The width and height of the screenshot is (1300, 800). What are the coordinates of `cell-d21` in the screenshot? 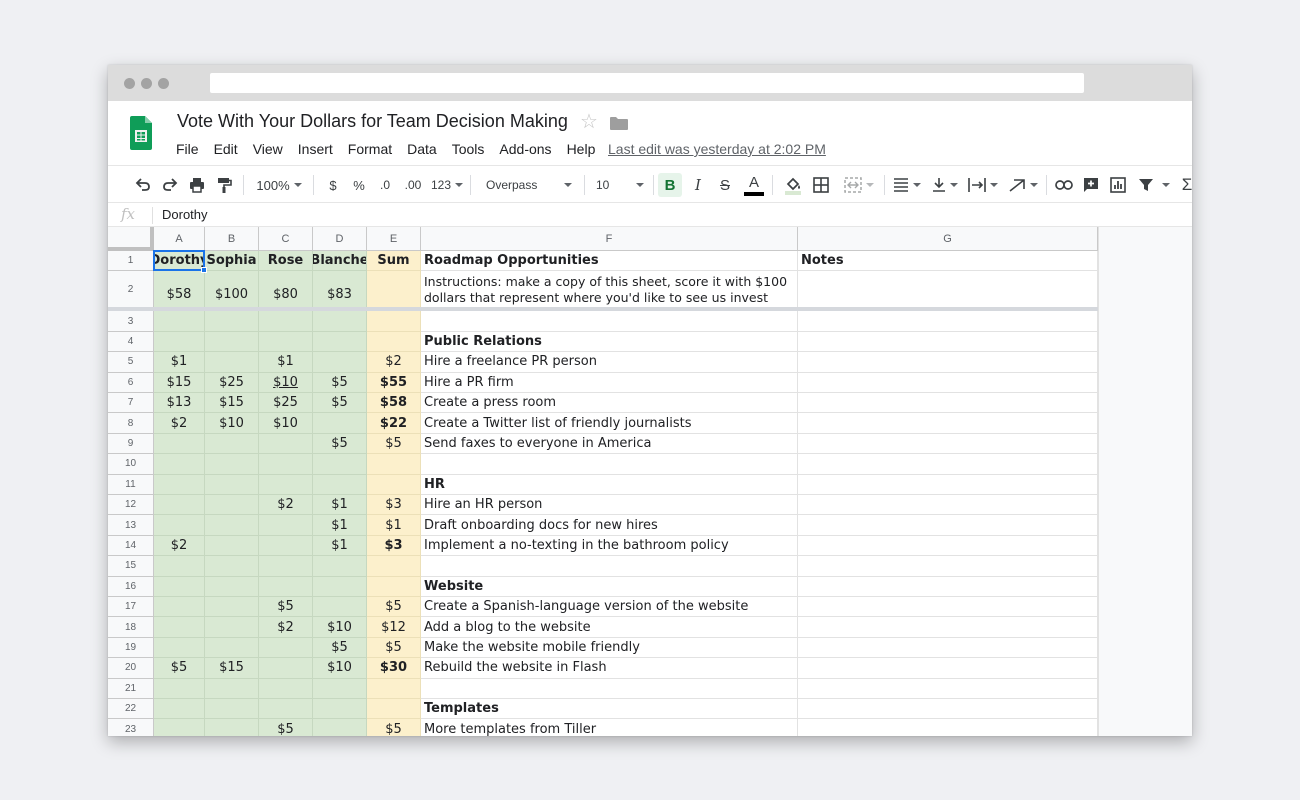 It's located at (340, 688).